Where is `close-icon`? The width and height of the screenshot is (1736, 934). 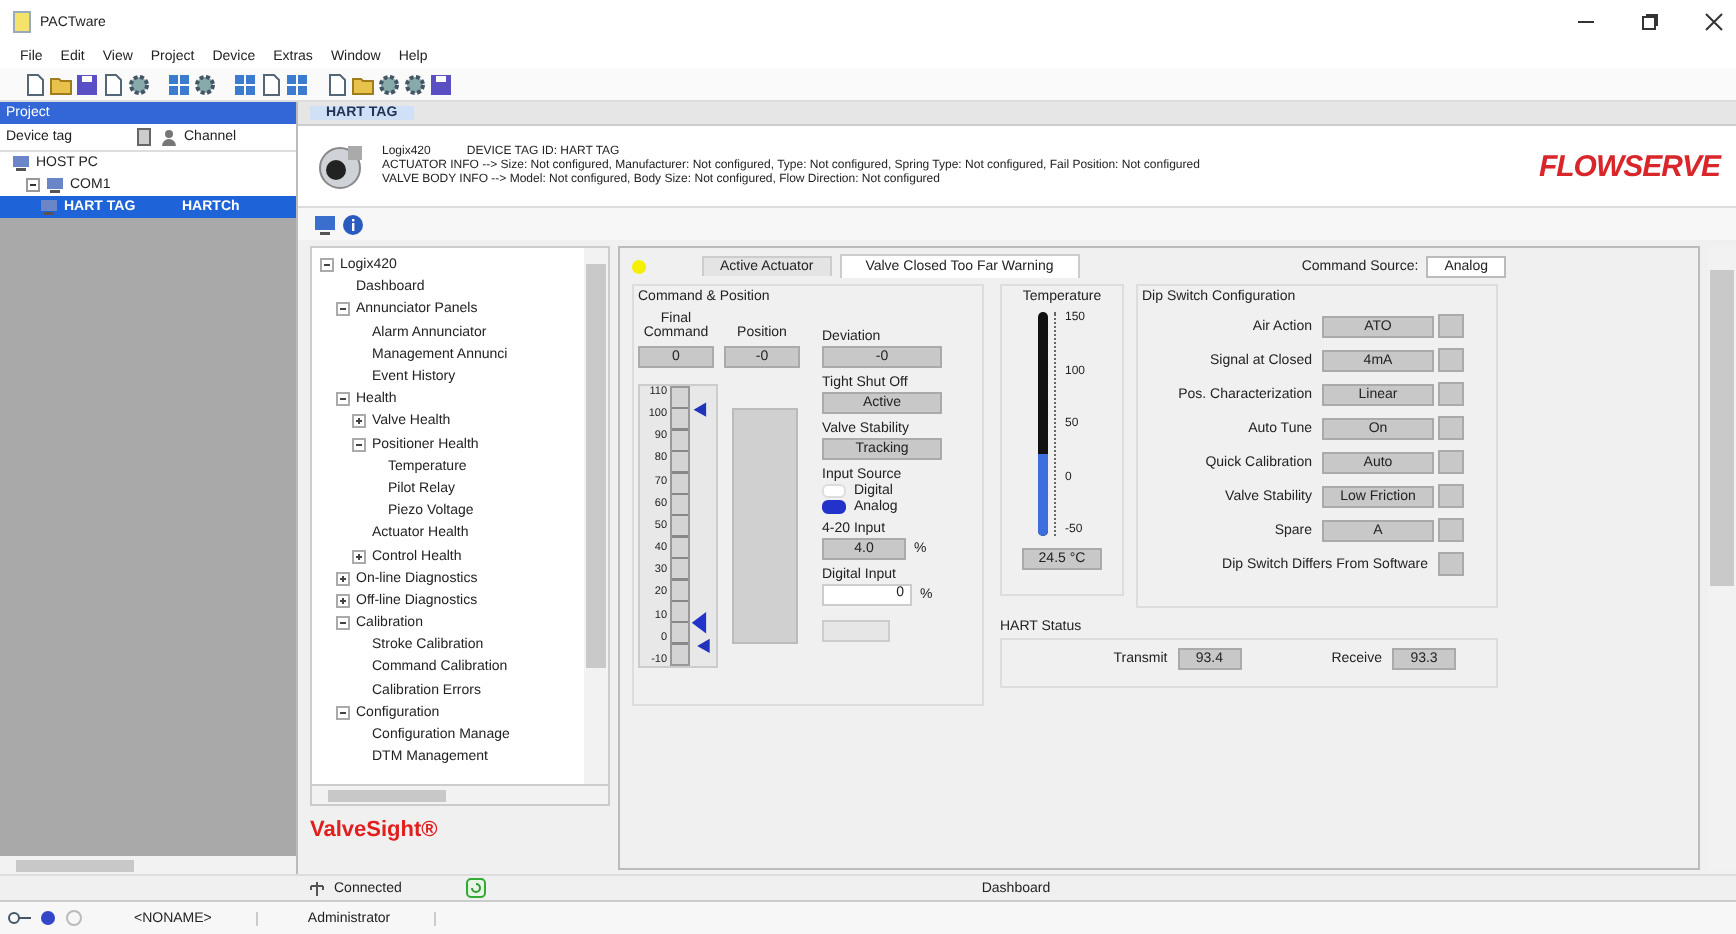
close-icon is located at coordinates (1714, 22).